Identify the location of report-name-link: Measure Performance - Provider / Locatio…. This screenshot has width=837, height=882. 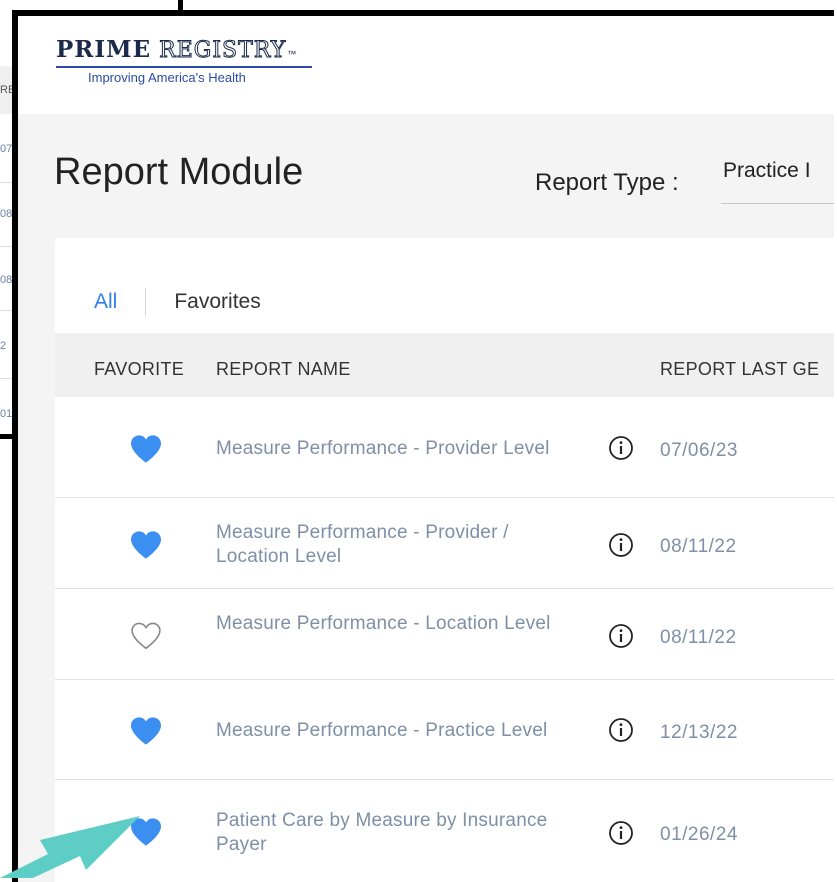
(386, 545).